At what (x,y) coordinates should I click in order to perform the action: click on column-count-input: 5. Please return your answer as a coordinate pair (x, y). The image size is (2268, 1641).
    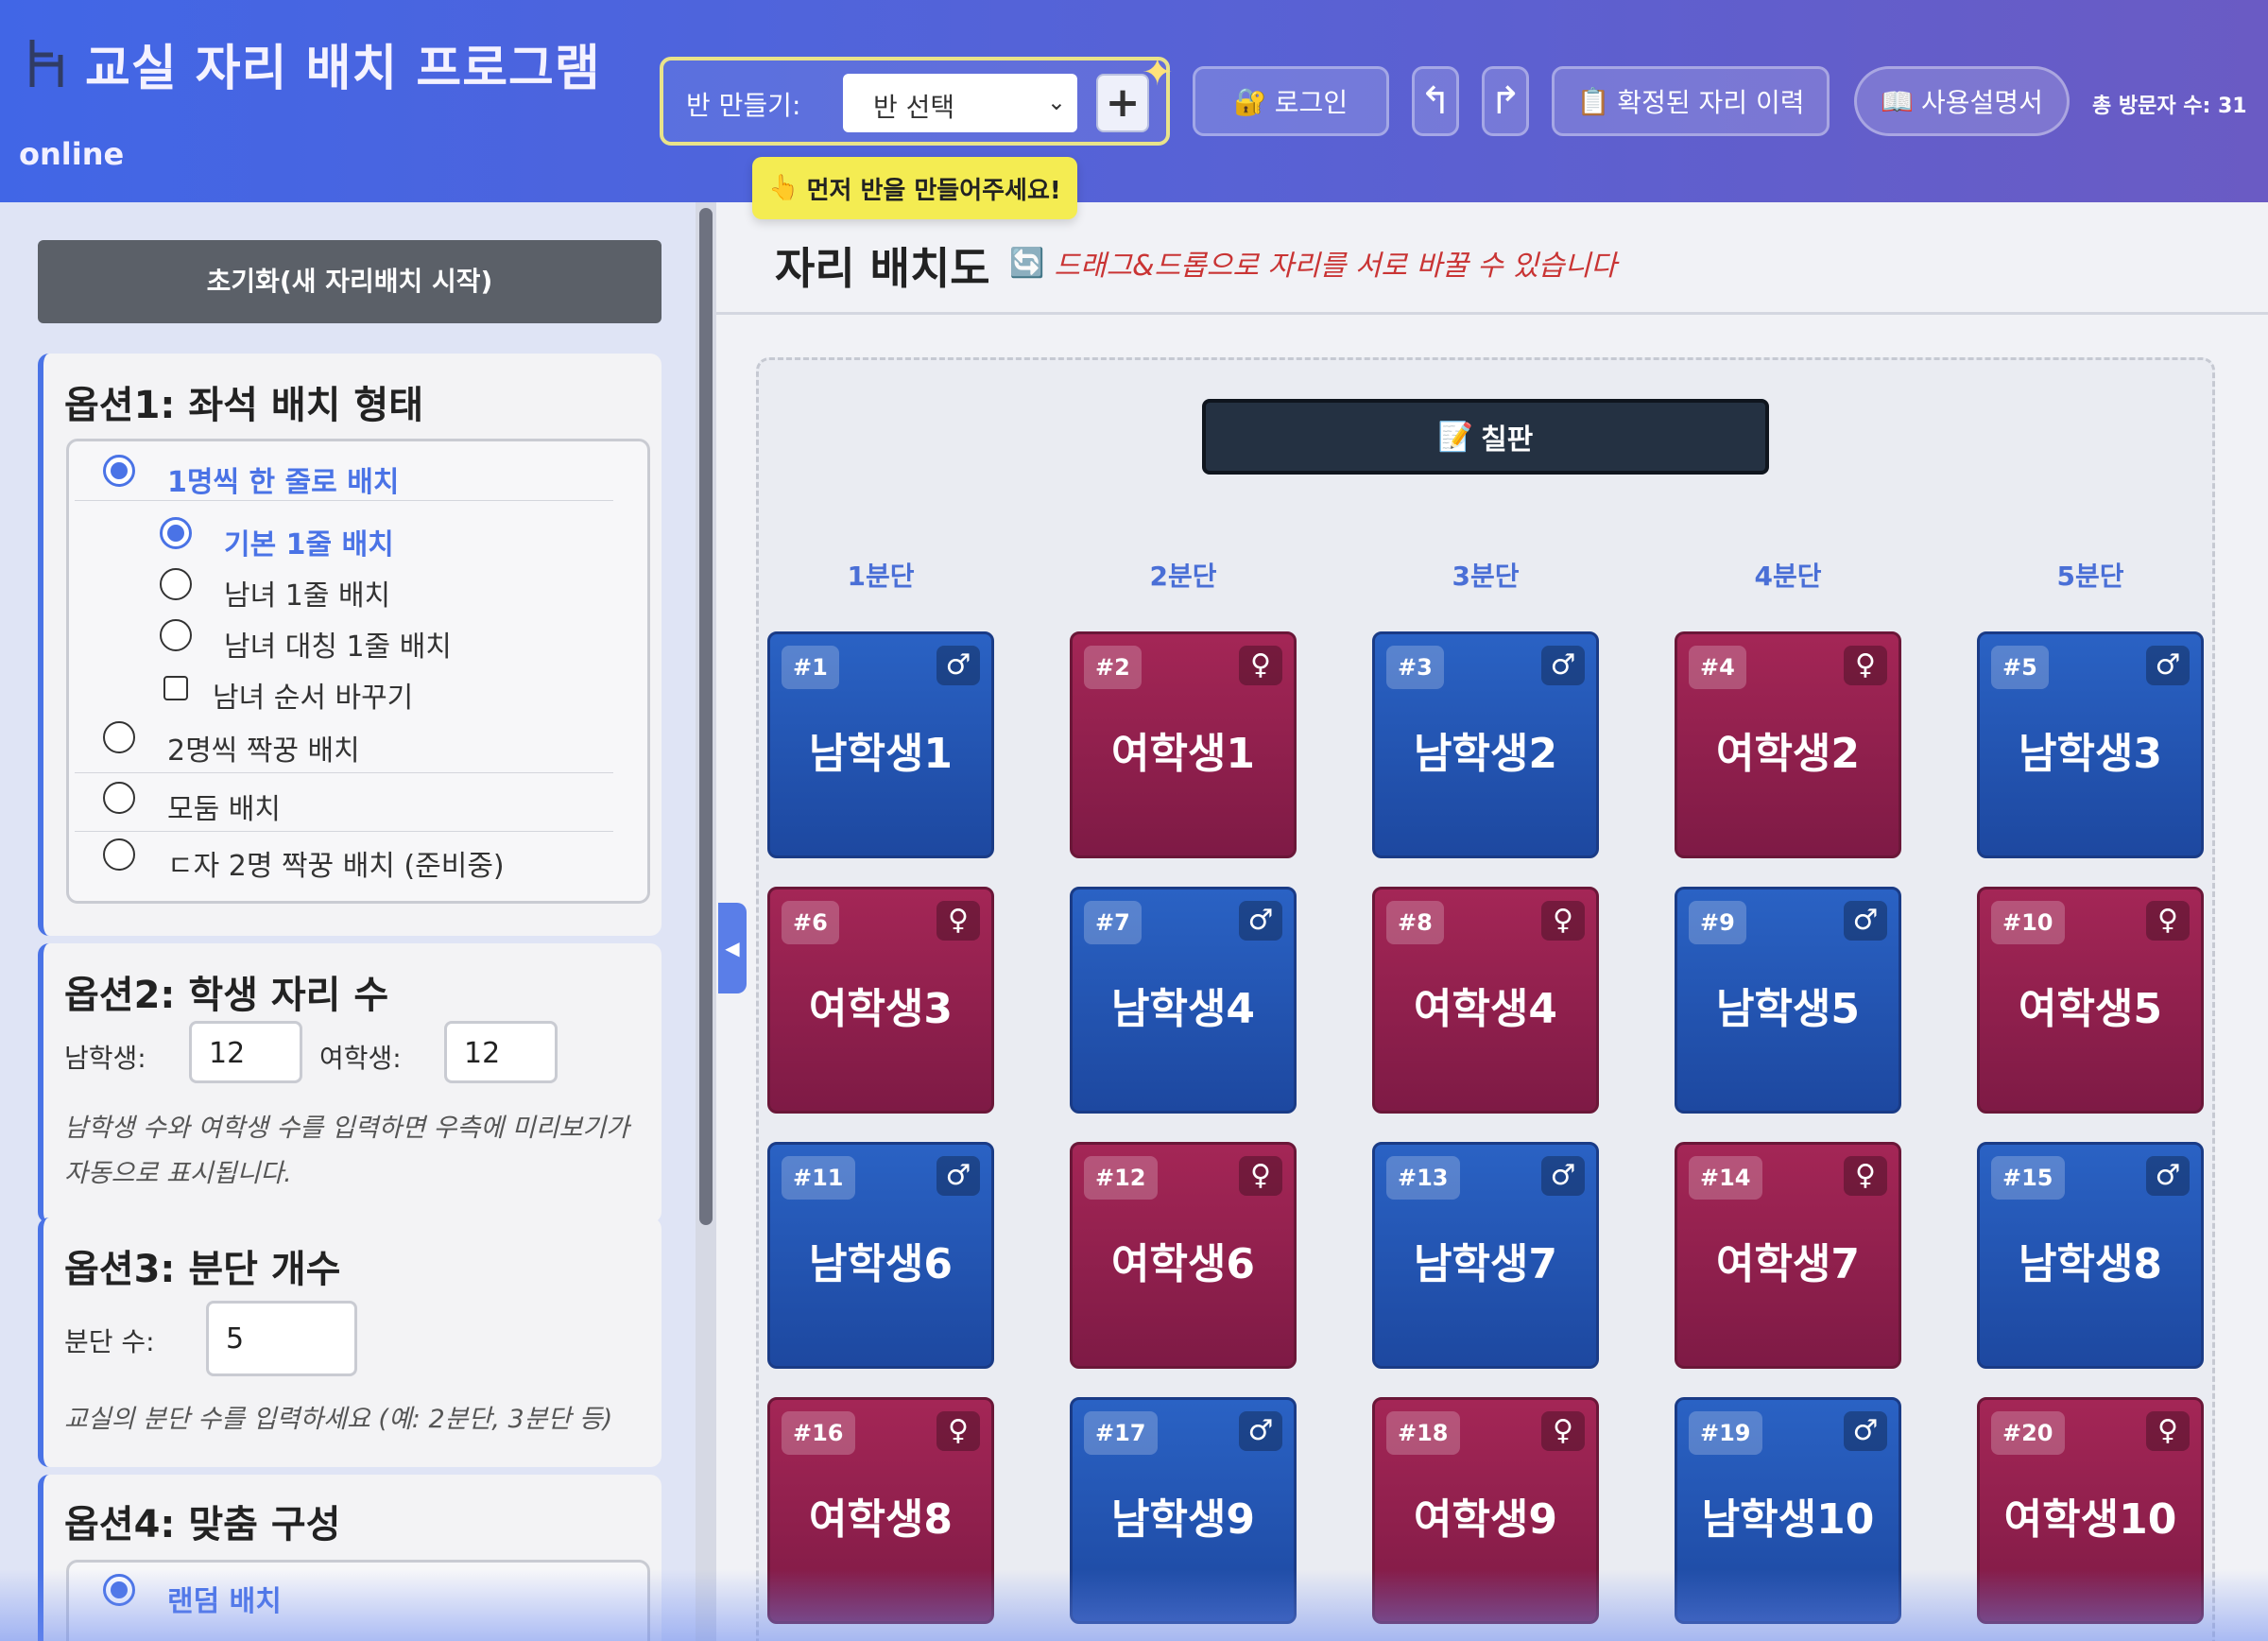
    Looking at the image, I should click on (281, 1338).